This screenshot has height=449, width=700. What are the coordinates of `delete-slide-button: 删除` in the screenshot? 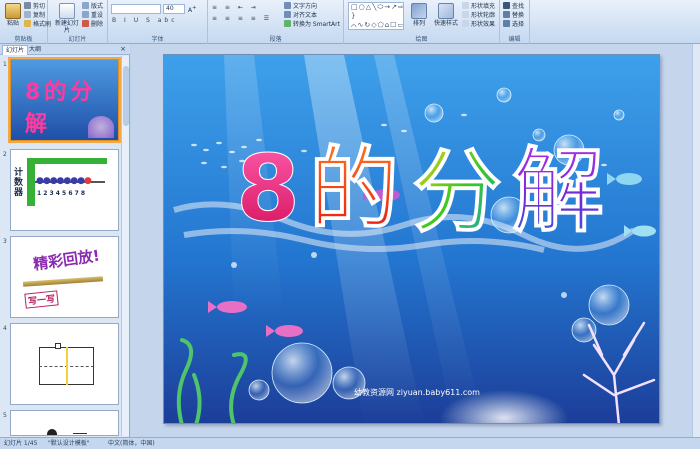 It's located at (92, 24).